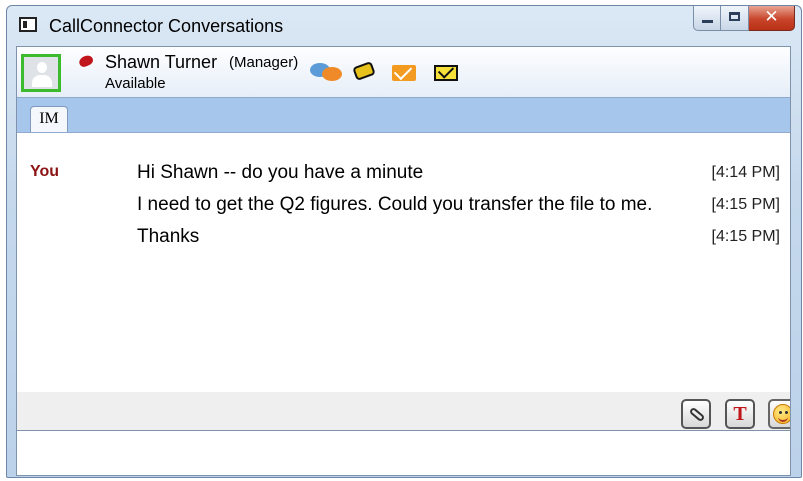 The width and height of the screenshot is (803, 481). What do you see at coordinates (280, 172) in the screenshot?
I see `message-text: Hi Shawn -- do you have a minute` at bounding box center [280, 172].